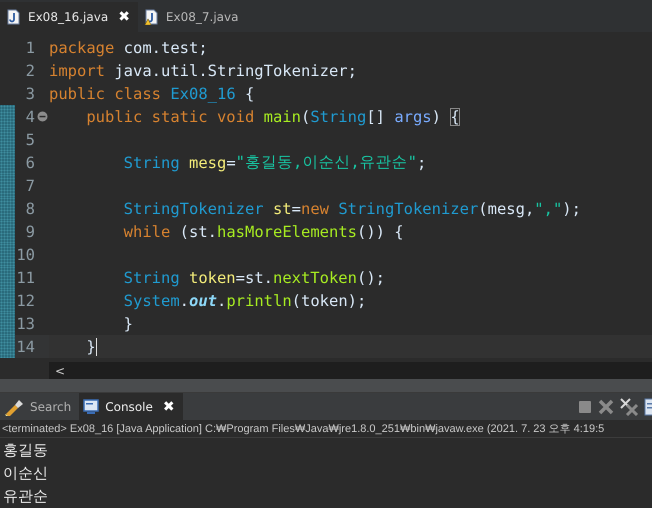 The height and width of the screenshot is (508, 652). Describe the element at coordinates (170, 117) in the screenshot. I see `code-token: public static void` at that location.